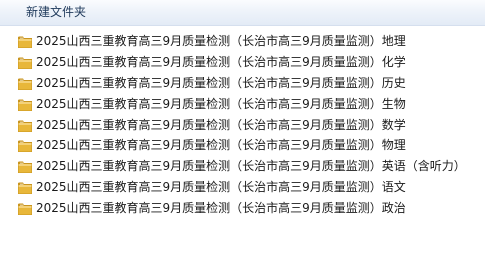  Describe the element at coordinates (221, 103) in the screenshot. I see `folder-name: 2025山西三重教育高三9月质量检测（长治市高三9月质量监测）生物` at that location.